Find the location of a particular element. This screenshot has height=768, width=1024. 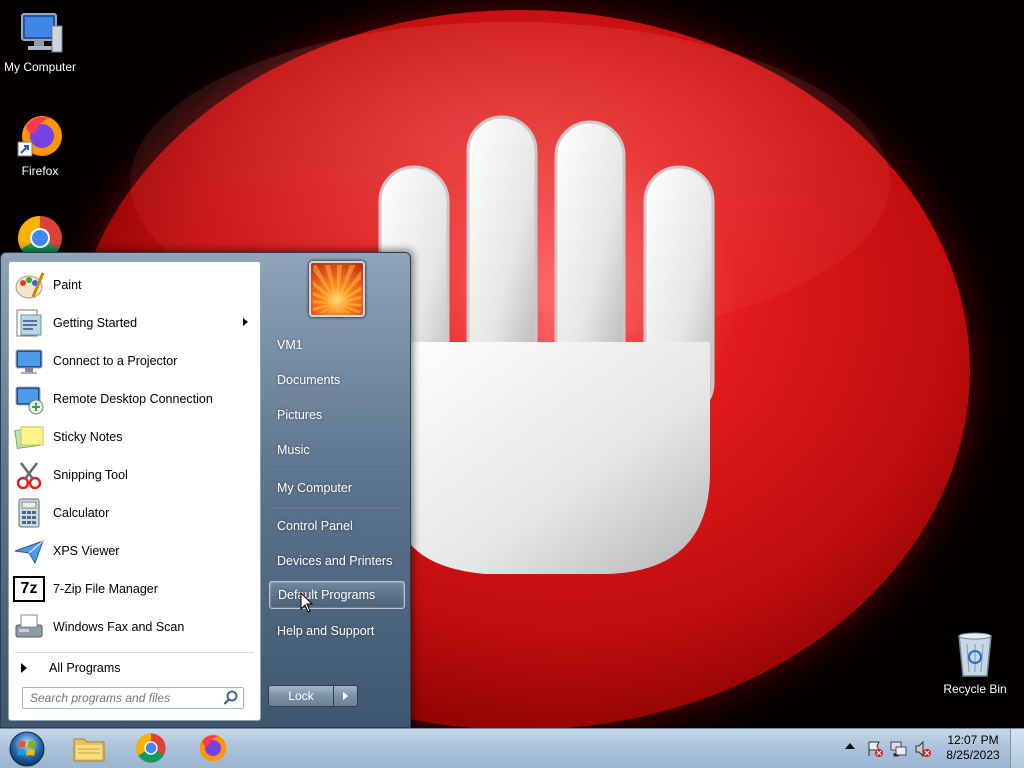

all-programs-label: All Programs is located at coordinates (85, 668).